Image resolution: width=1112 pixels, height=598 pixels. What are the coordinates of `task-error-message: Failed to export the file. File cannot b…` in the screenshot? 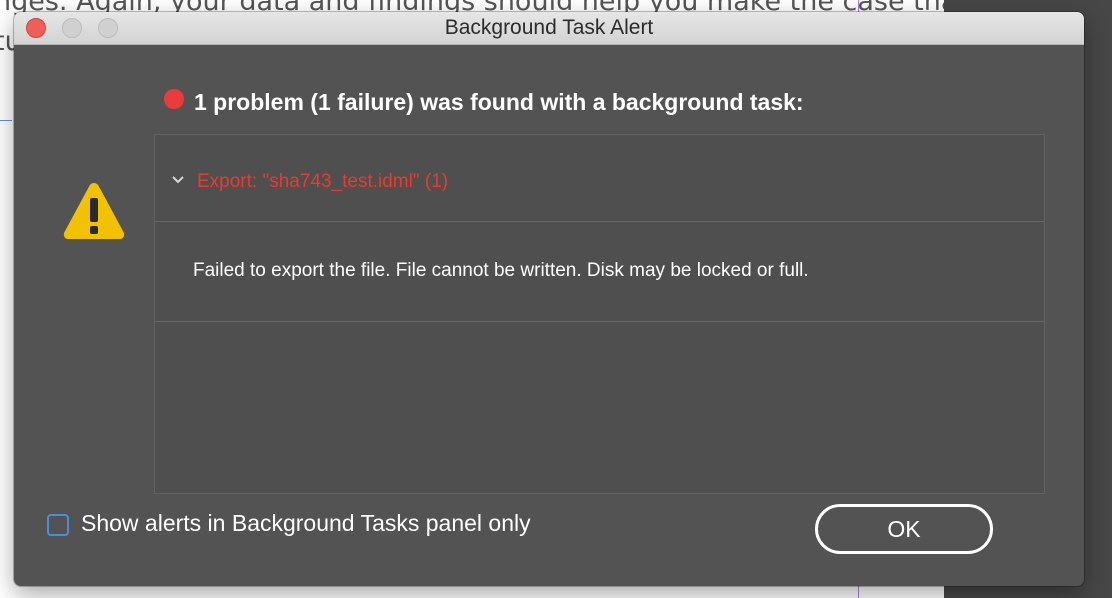 It's located at (501, 270).